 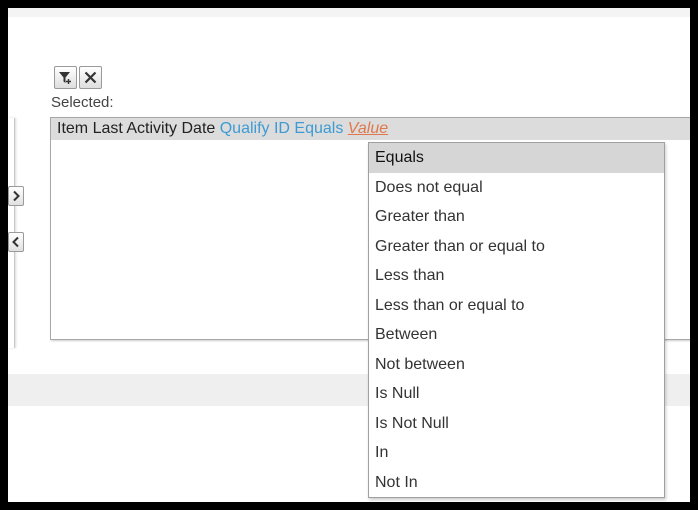 What do you see at coordinates (516, 365) in the screenshot?
I see `operator-option: Not between` at bounding box center [516, 365].